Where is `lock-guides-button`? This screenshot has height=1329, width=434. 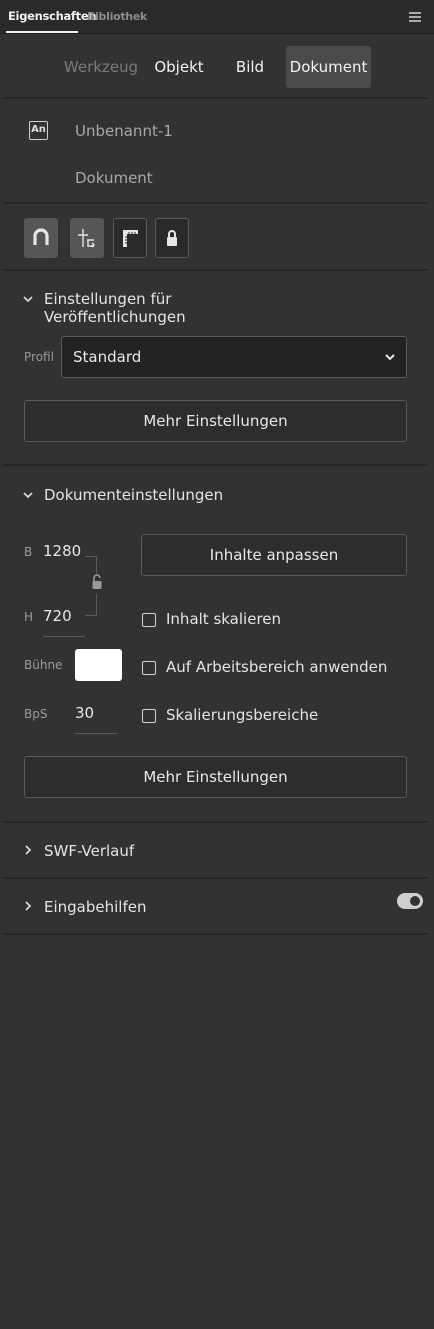 lock-guides-button is located at coordinates (172, 238).